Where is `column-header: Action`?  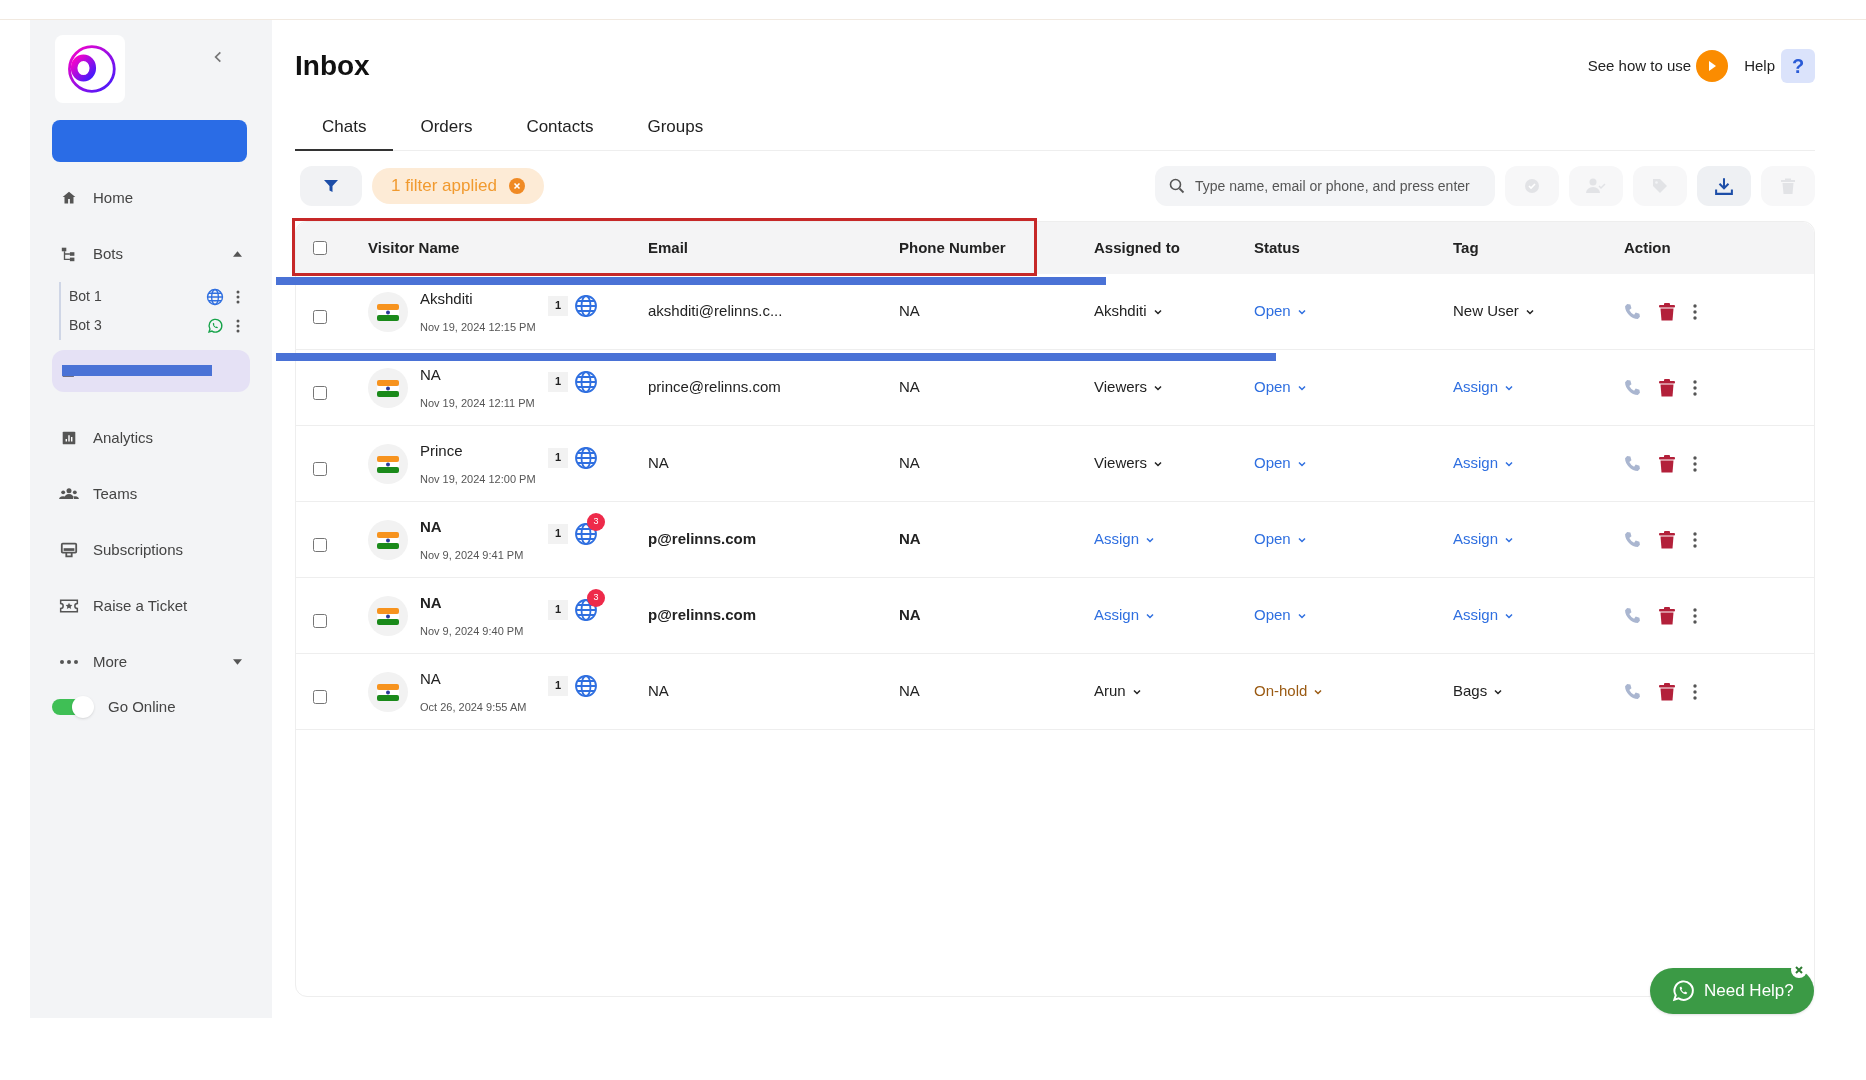
column-header: Action is located at coordinates (1648, 247).